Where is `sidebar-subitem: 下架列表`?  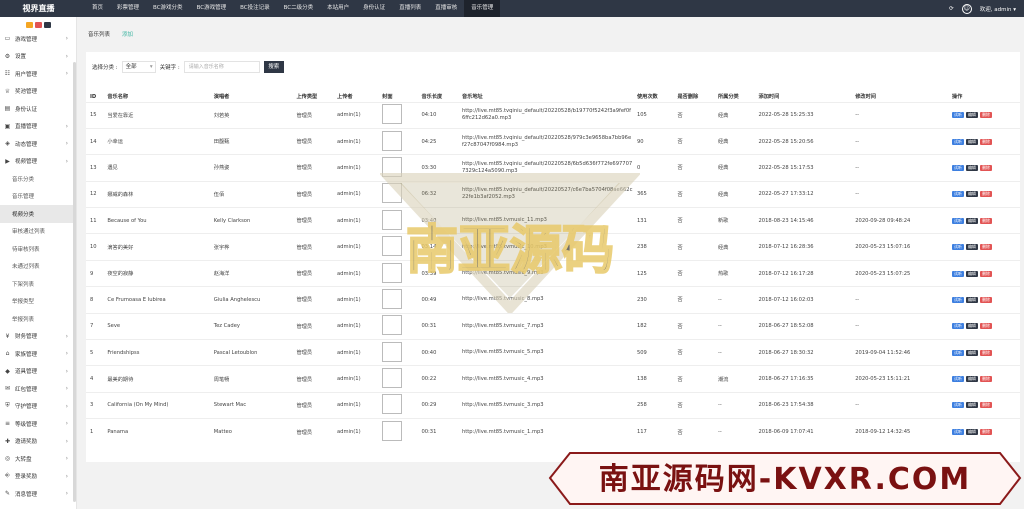
sidebar-subitem: 下架列表 is located at coordinates (38, 284).